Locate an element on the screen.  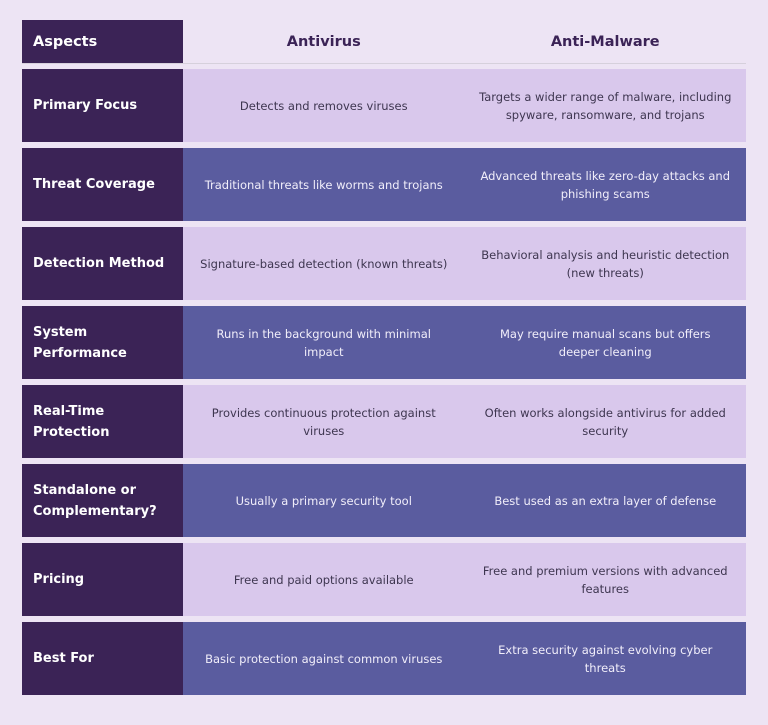
antivirus-cell: Usually a primary security tool is located at coordinates (324, 500).